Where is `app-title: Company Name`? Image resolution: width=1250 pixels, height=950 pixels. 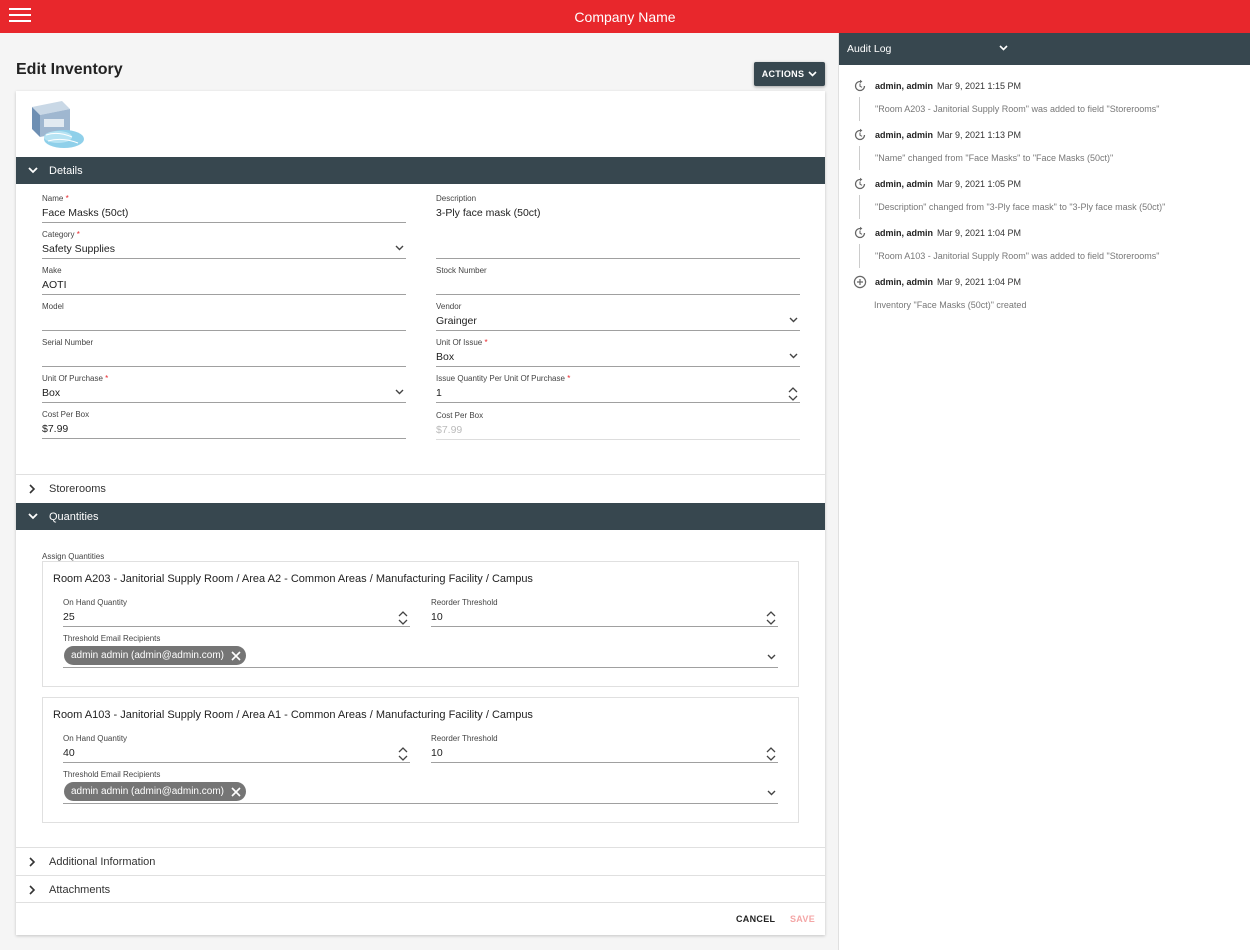 app-title: Company Name is located at coordinates (625, 17).